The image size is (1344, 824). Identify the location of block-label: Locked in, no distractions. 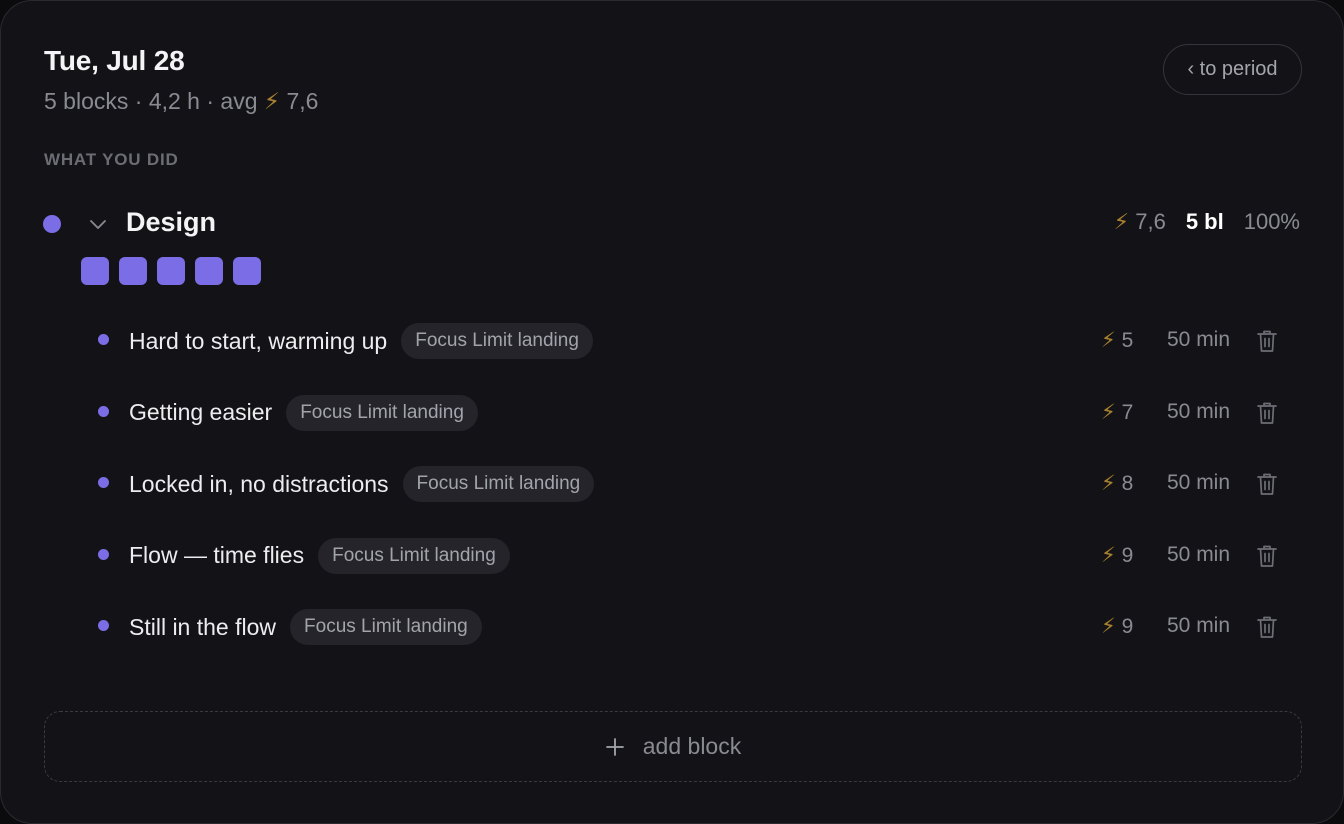
(259, 484).